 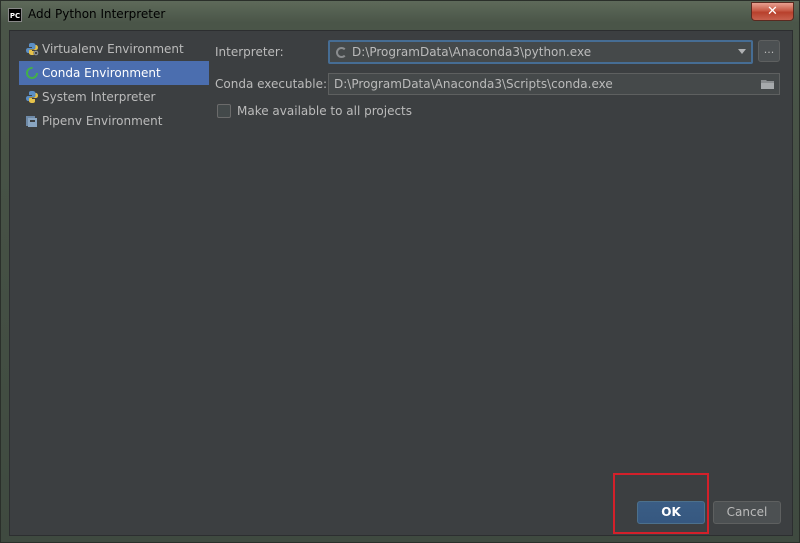 What do you see at coordinates (224, 111) in the screenshot?
I see `make-available-checkbox` at bounding box center [224, 111].